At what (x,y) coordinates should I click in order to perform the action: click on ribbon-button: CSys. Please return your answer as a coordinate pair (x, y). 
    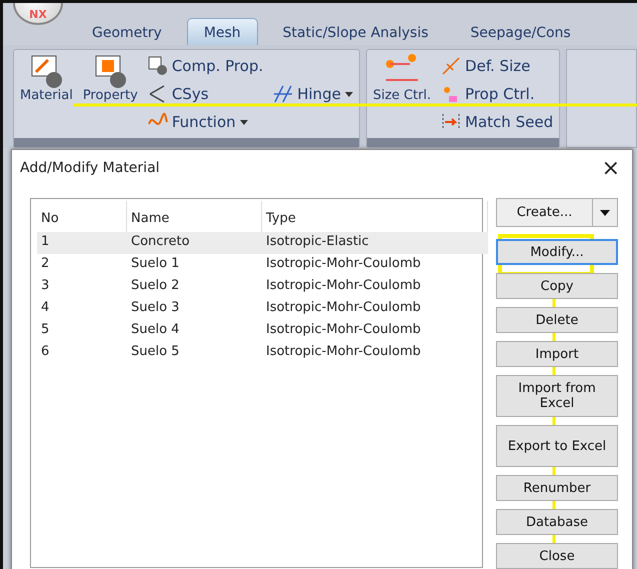
    Looking at the image, I should click on (206, 94).